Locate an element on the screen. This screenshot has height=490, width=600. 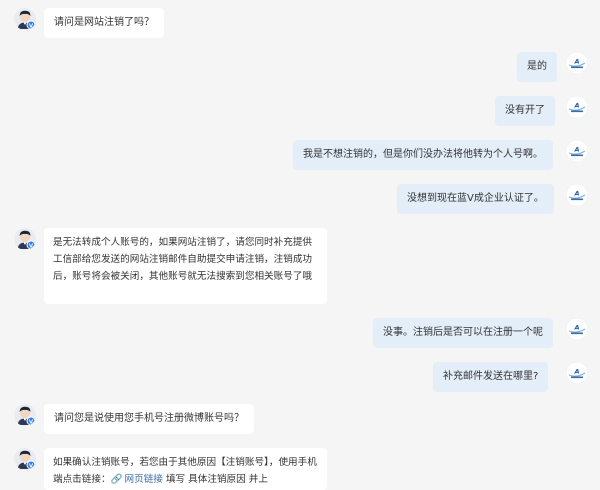
message-text: 是的 is located at coordinates (537, 66).